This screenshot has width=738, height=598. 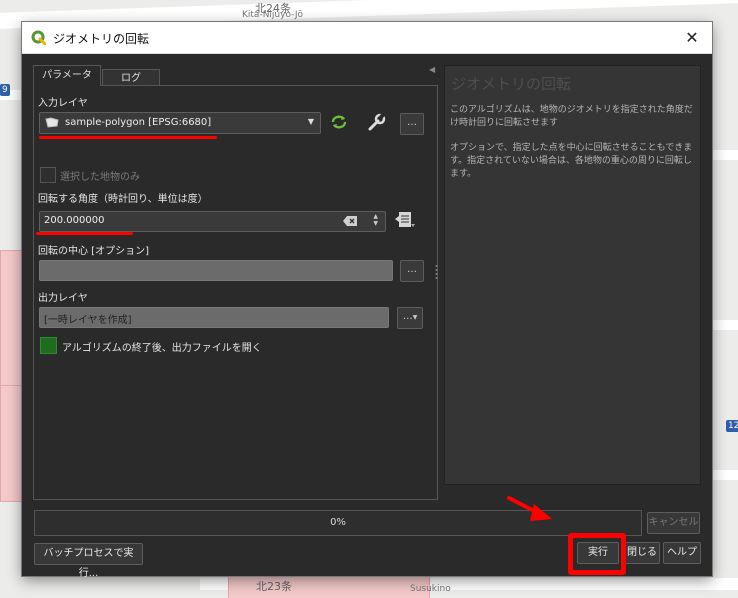 I want to click on output-layer-browse-button: …▼, so click(x=410, y=318).